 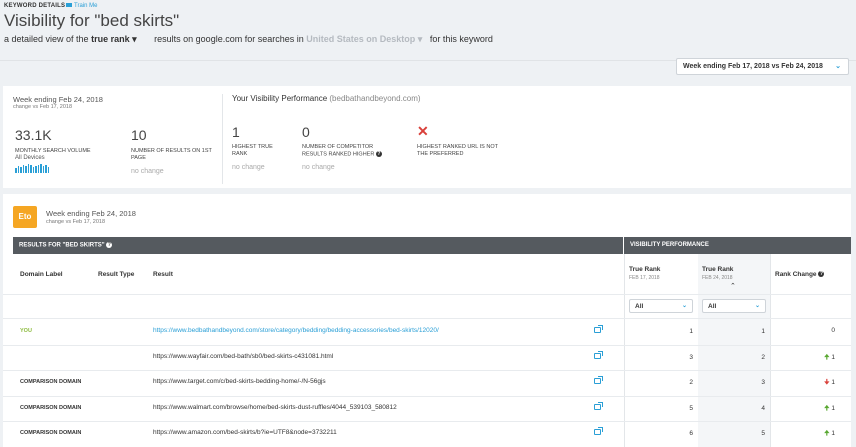 What do you see at coordinates (58, 99) in the screenshot?
I see `summary-week: Week ending Feb 24, 2018` at bounding box center [58, 99].